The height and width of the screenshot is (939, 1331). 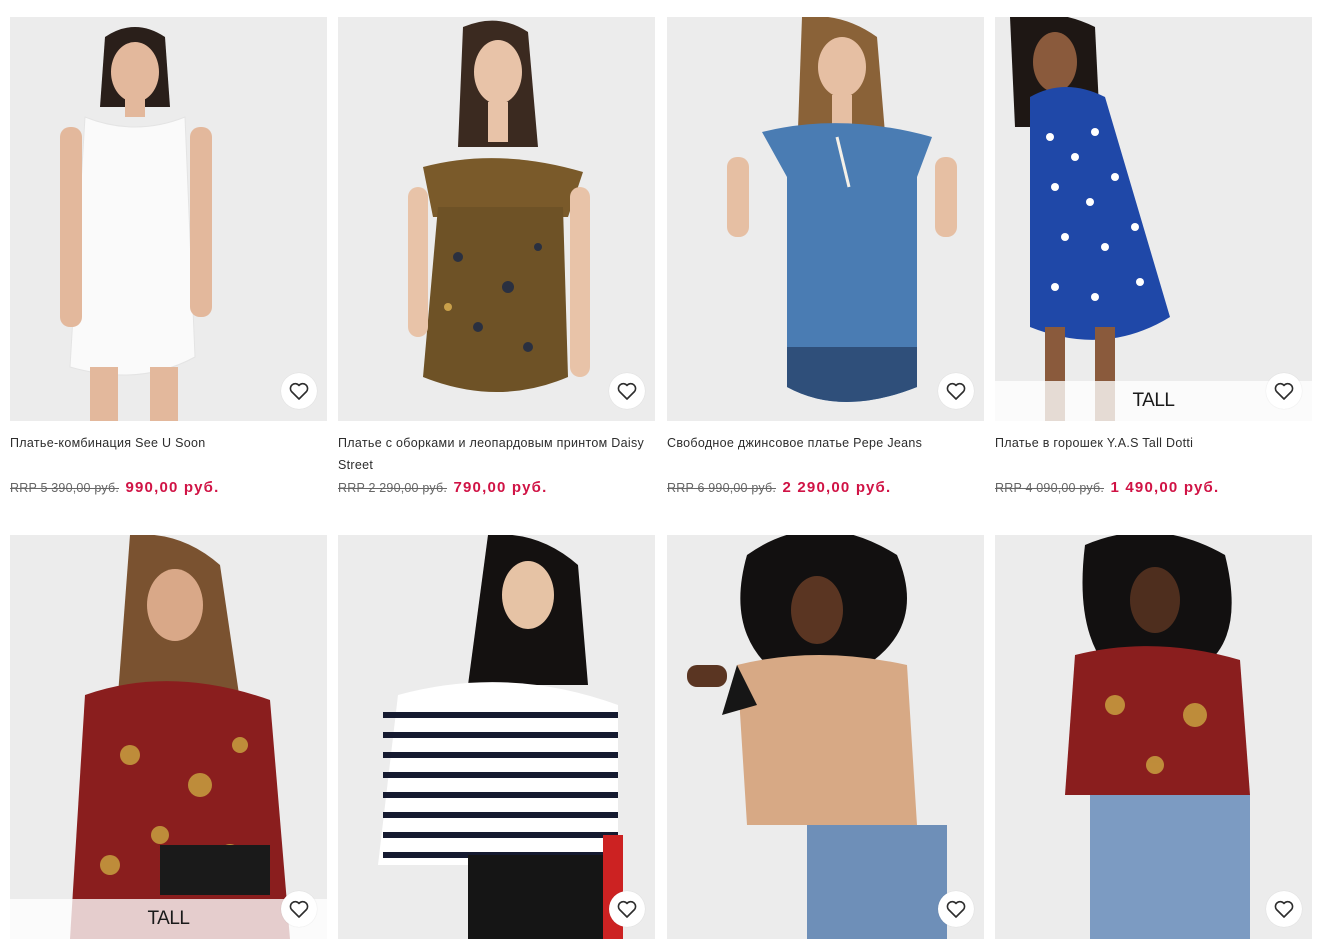 What do you see at coordinates (500, 487) in the screenshot?
I see `sale-price: 790,00 руб.` at bounding box center [500, 487].